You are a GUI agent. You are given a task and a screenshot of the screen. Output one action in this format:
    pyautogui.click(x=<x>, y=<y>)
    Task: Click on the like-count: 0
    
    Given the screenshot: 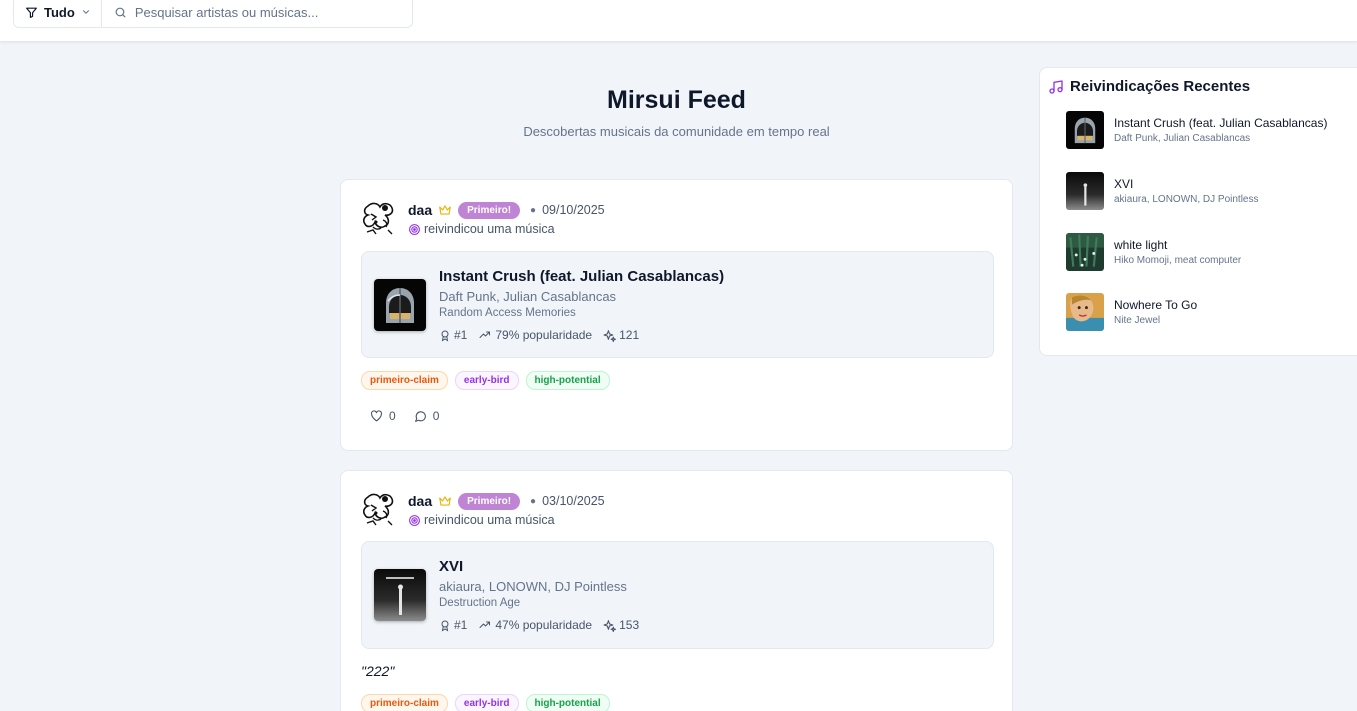 What is the action you would take?
    pyautogui.click(x=392, y=416)
    